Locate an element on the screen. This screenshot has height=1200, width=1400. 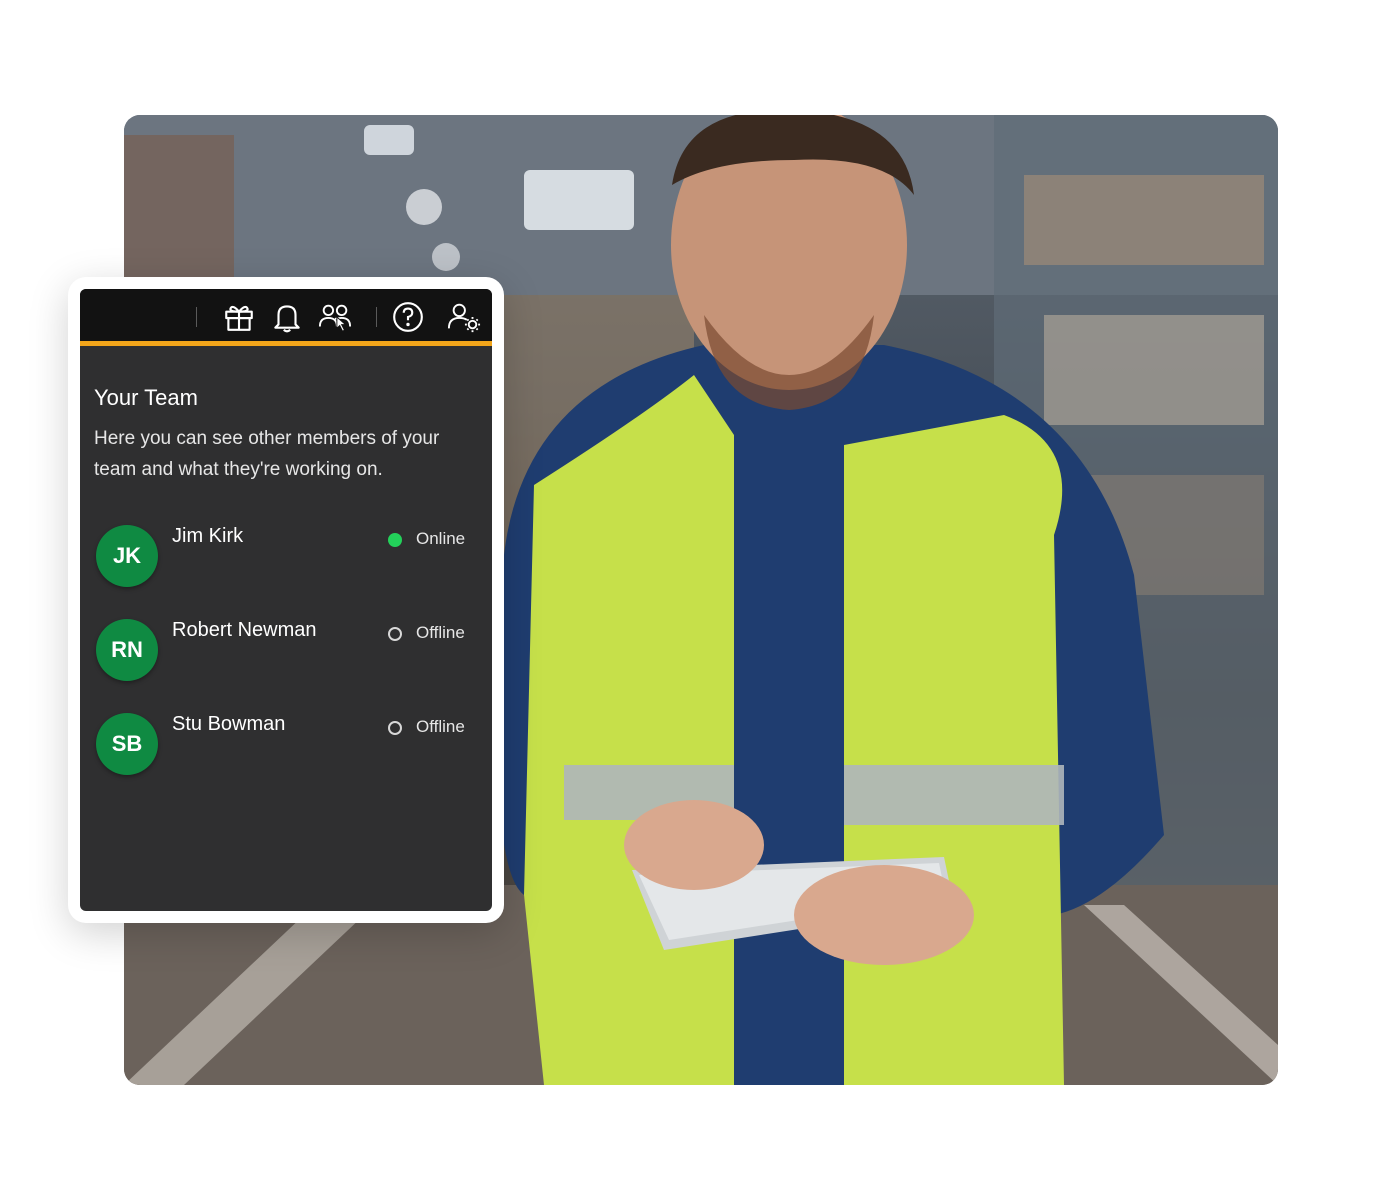
team-member-row: JK Jim Kirk Online is located at coordinates (286, 560).